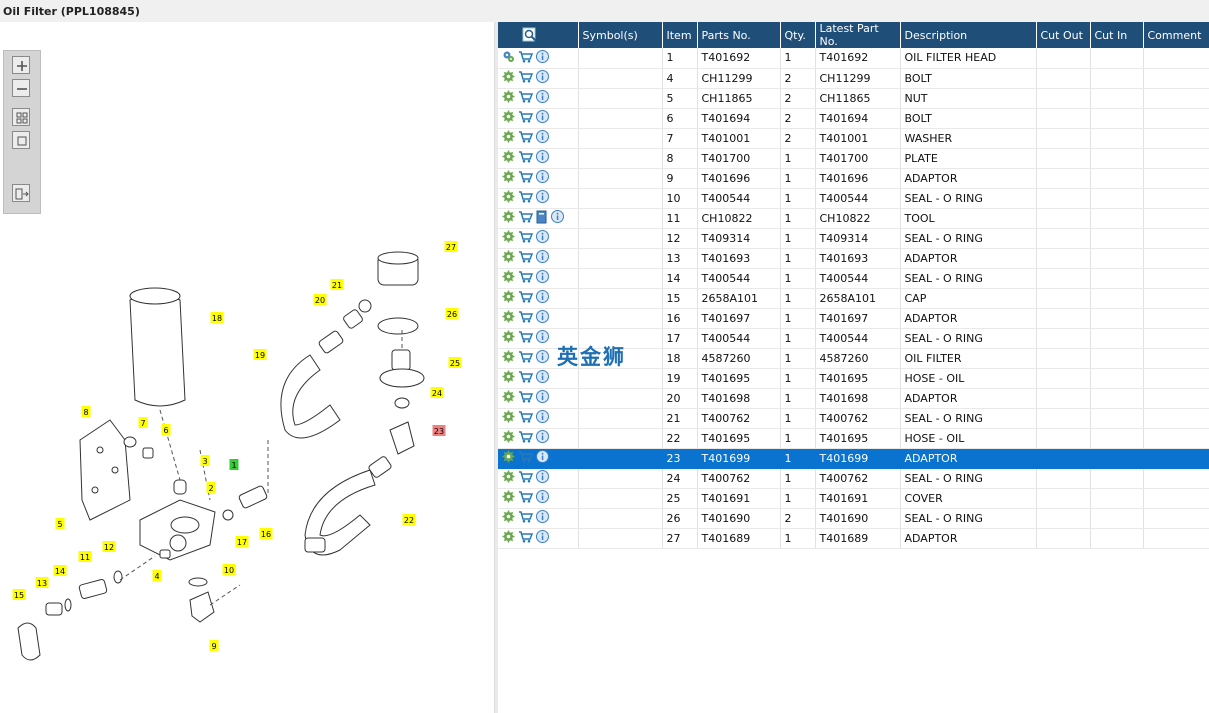 The image size is (1209, 713). Describe the element at coordinates (853, 438) in the screenshot. I see `table-row: 22 T401695 1 T401695 HOSE - OIL` at that location.